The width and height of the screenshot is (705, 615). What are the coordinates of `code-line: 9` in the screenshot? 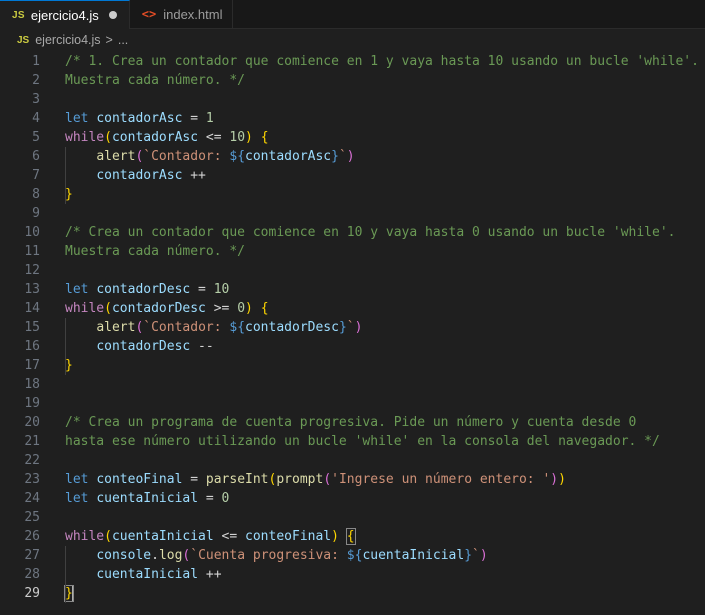 It's located at (352, 213).